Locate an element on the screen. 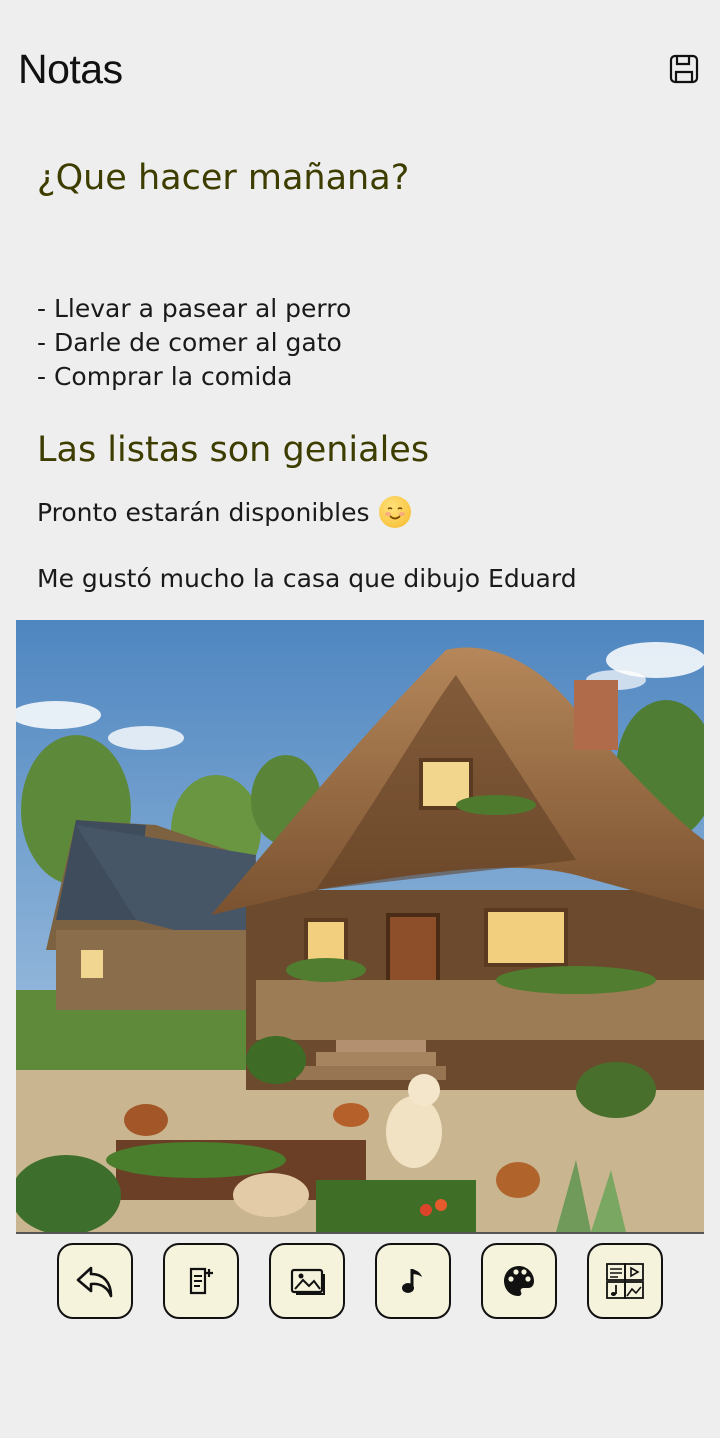 This screenshot has height=1438, width=720. undo-icon is located at coordinates (94, 1282).